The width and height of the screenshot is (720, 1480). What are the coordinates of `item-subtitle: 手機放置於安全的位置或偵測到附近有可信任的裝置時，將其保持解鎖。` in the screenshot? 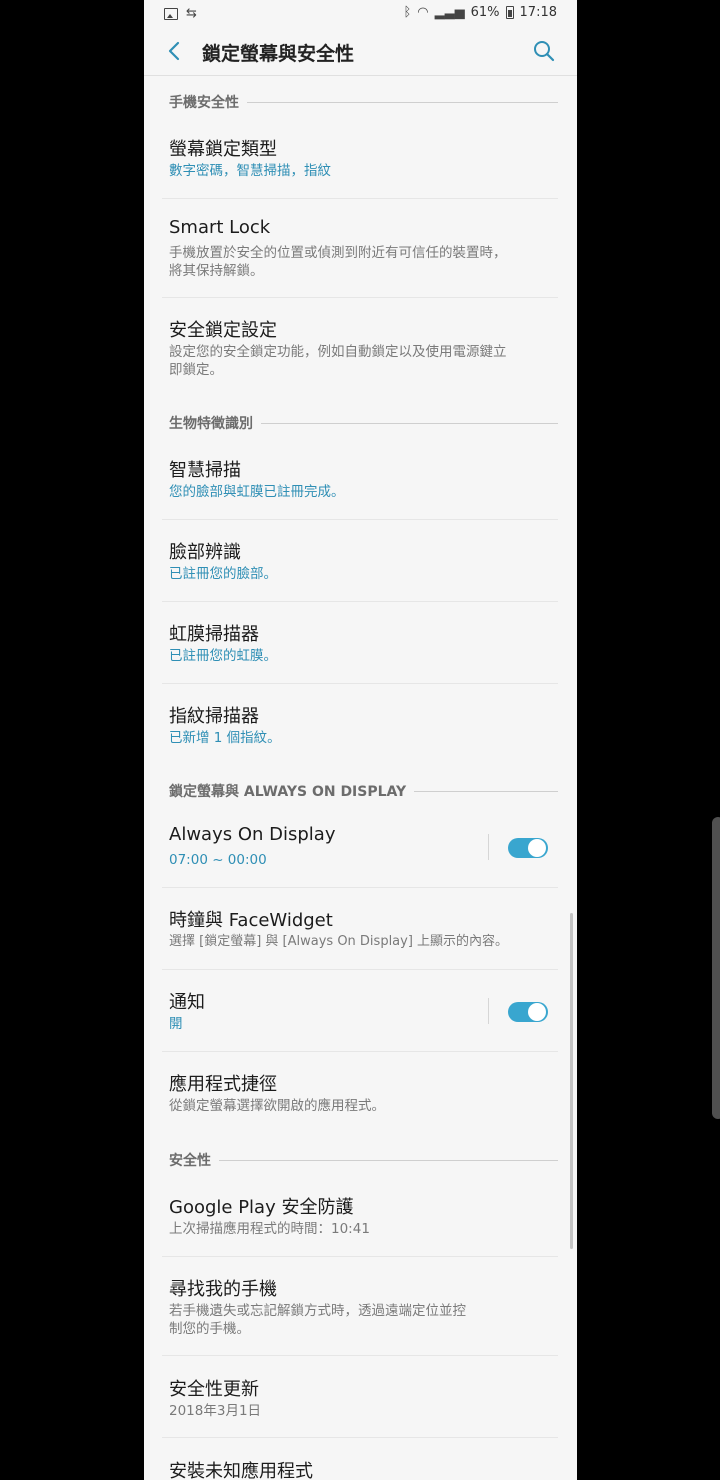 It's located at (338, 262).